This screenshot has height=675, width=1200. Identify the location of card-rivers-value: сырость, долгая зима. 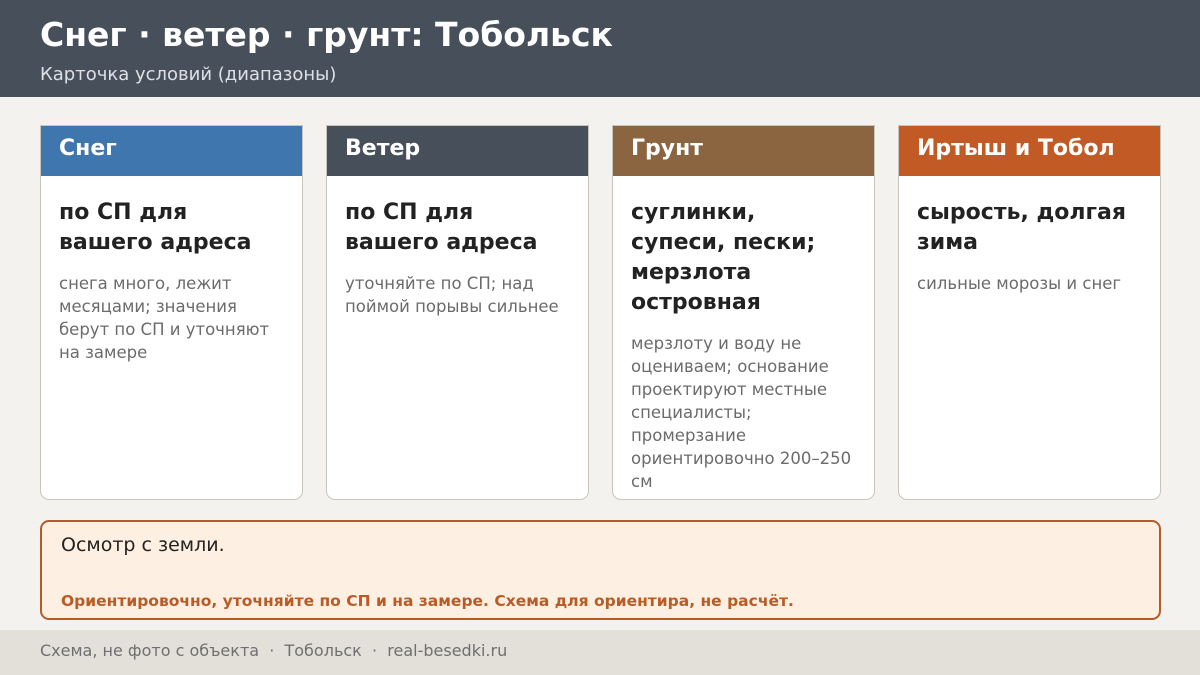
(1021, 227).